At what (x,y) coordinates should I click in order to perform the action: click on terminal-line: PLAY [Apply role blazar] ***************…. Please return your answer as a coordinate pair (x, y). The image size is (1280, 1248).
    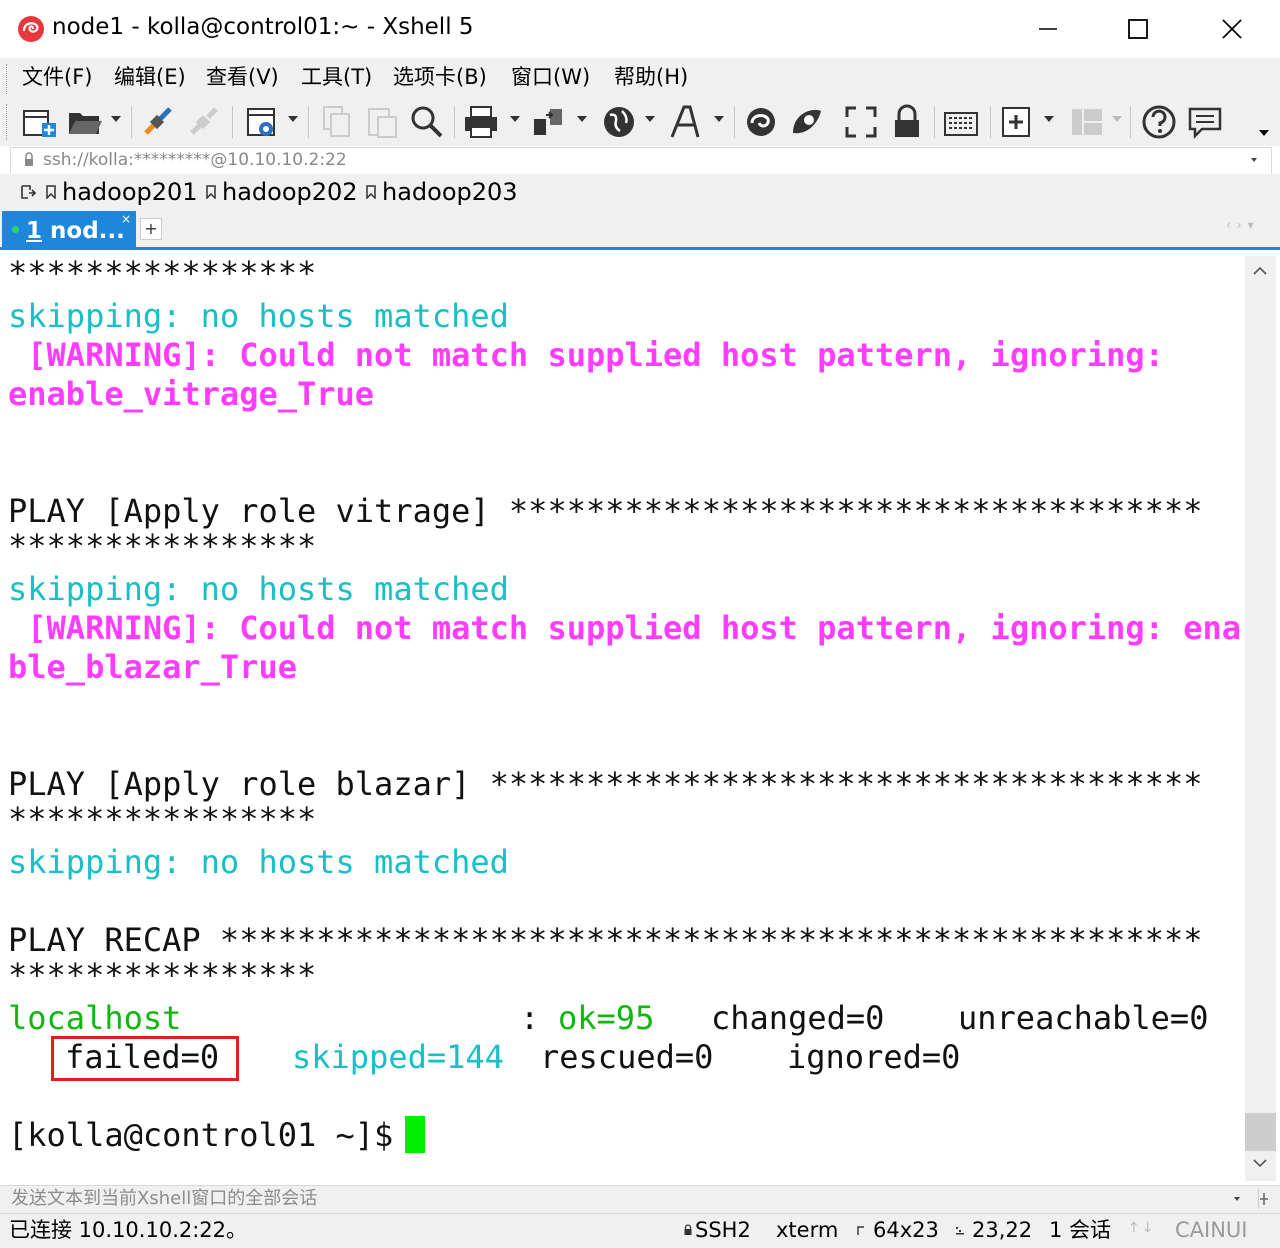
    Looking at the image, I should click on (605, 784).